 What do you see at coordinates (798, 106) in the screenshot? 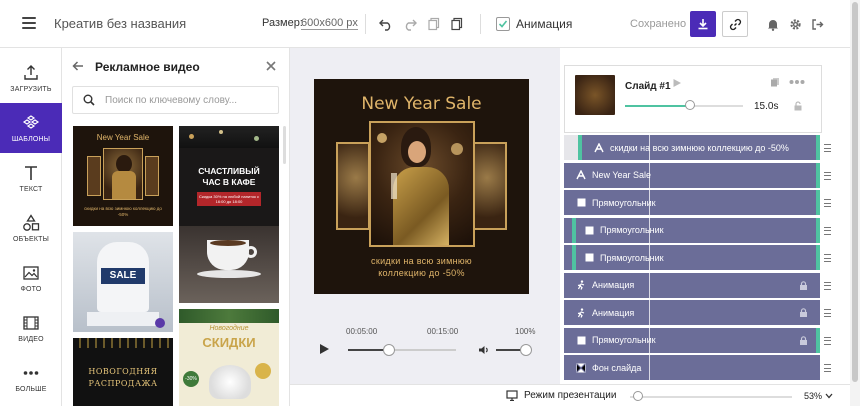
I see `unlock-icon` at bounding box center [798, 106].